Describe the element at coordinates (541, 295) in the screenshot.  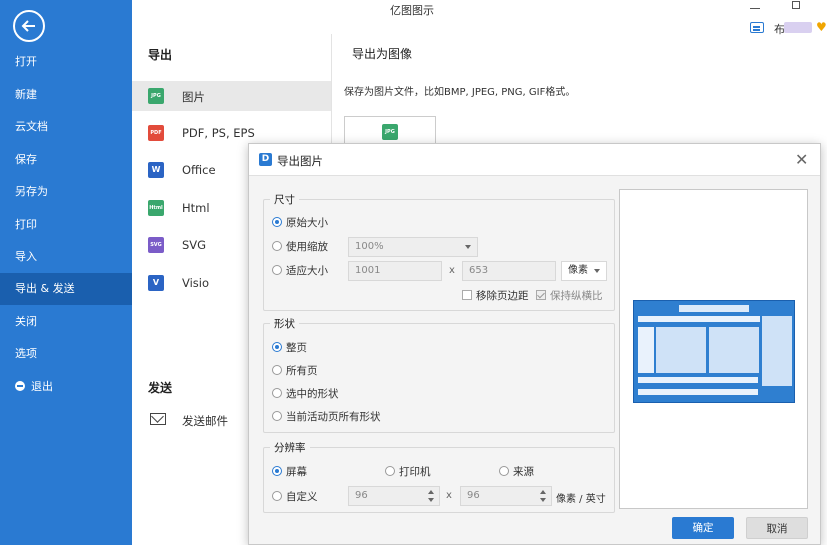
I see `keep-ratio-checkbox` at that location.